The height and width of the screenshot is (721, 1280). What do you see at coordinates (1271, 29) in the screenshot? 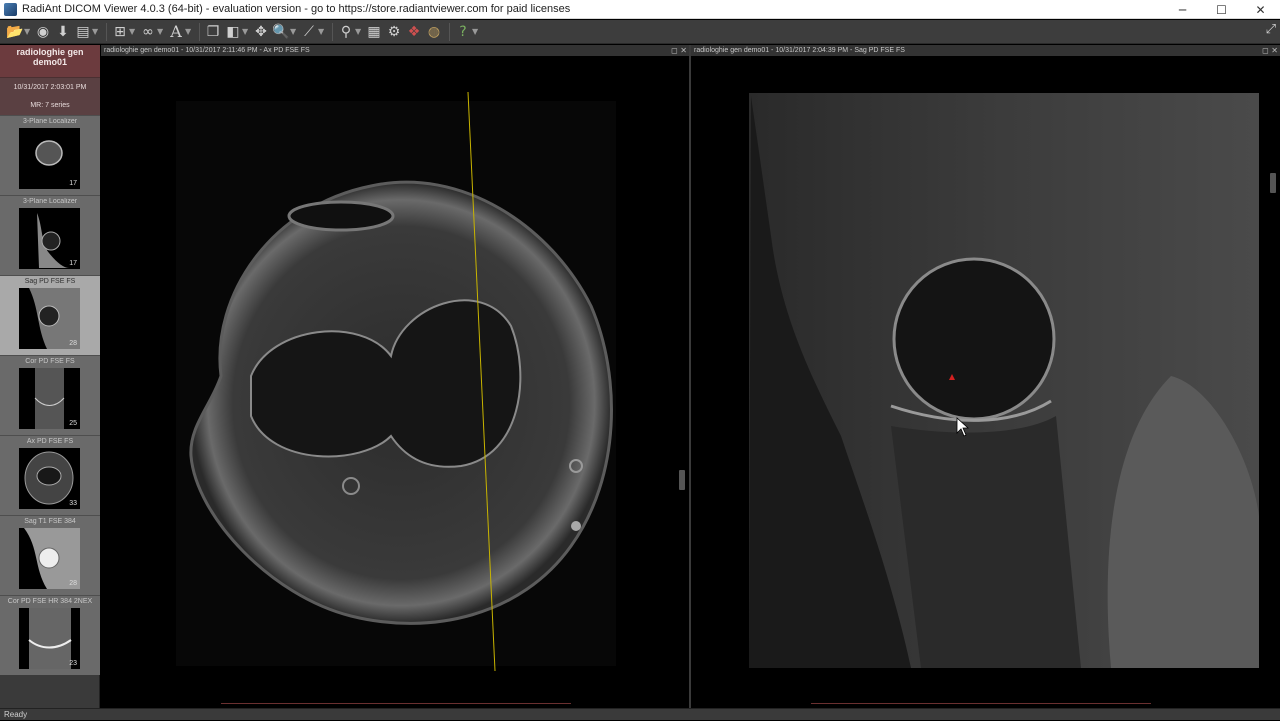
I see `fullscreen-icon: ⤢` at bounding box center [1271, 29].